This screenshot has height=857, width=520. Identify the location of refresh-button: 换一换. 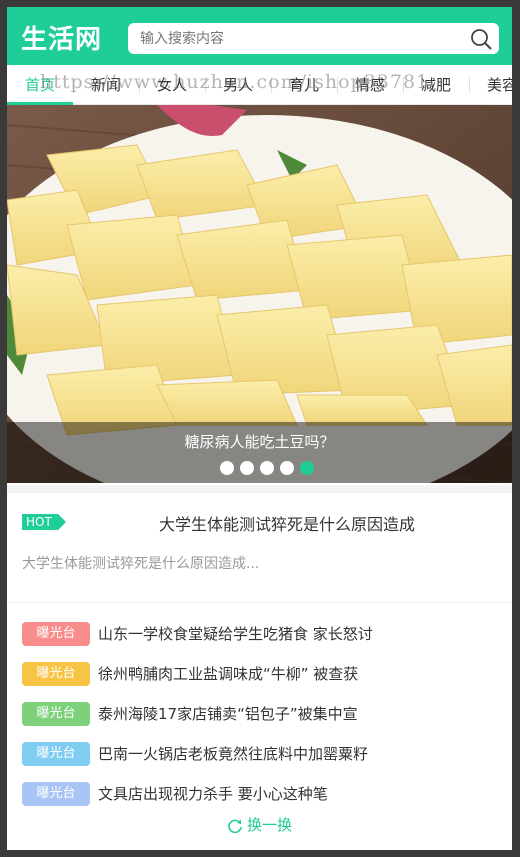
(259, 825).